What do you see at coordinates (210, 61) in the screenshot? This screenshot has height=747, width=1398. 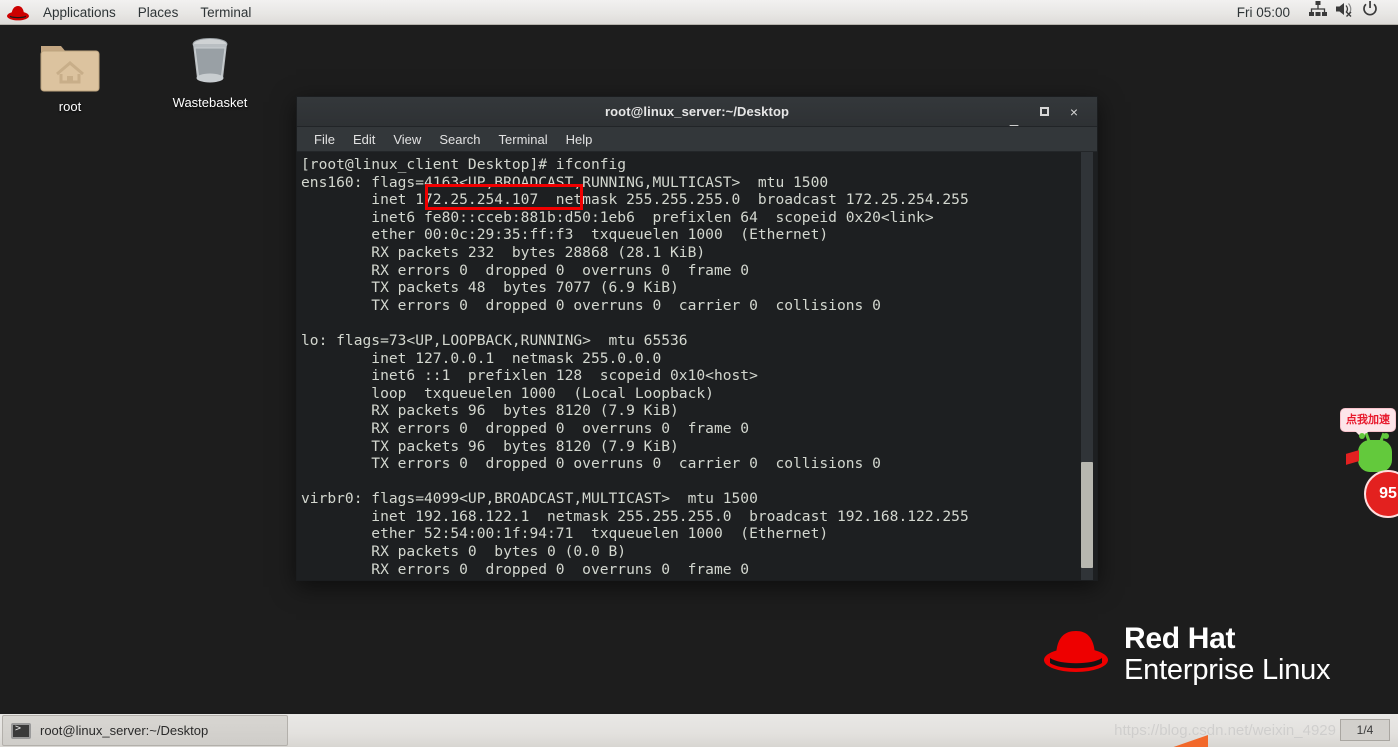 I see `trash-bin-icon` at bounding box center [210, 61].